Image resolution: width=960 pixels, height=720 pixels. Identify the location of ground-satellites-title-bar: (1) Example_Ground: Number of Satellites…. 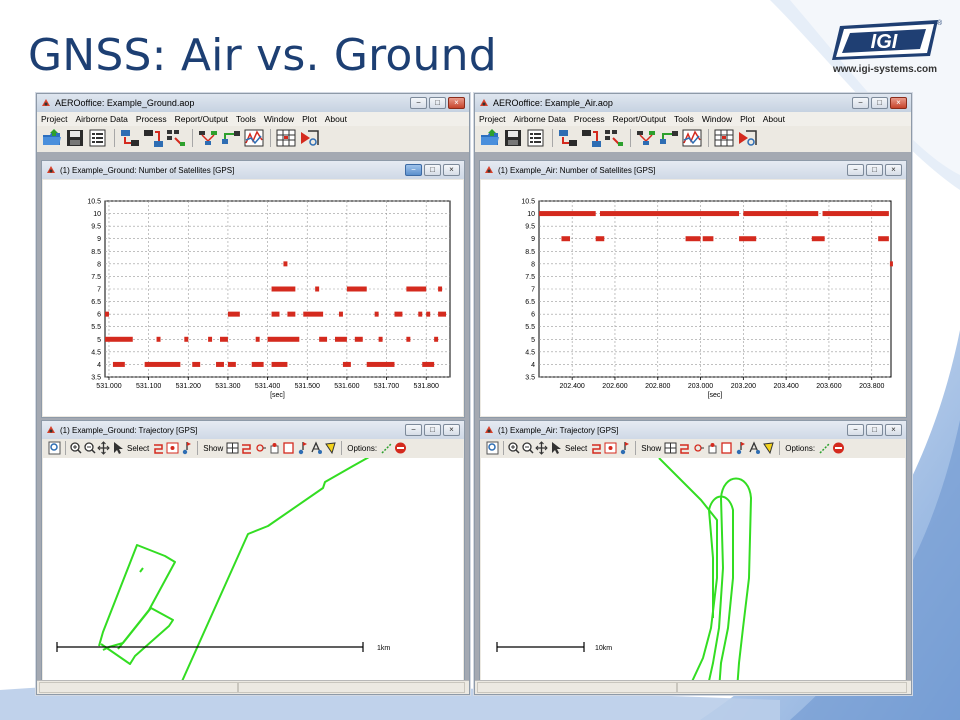
(253, 170).